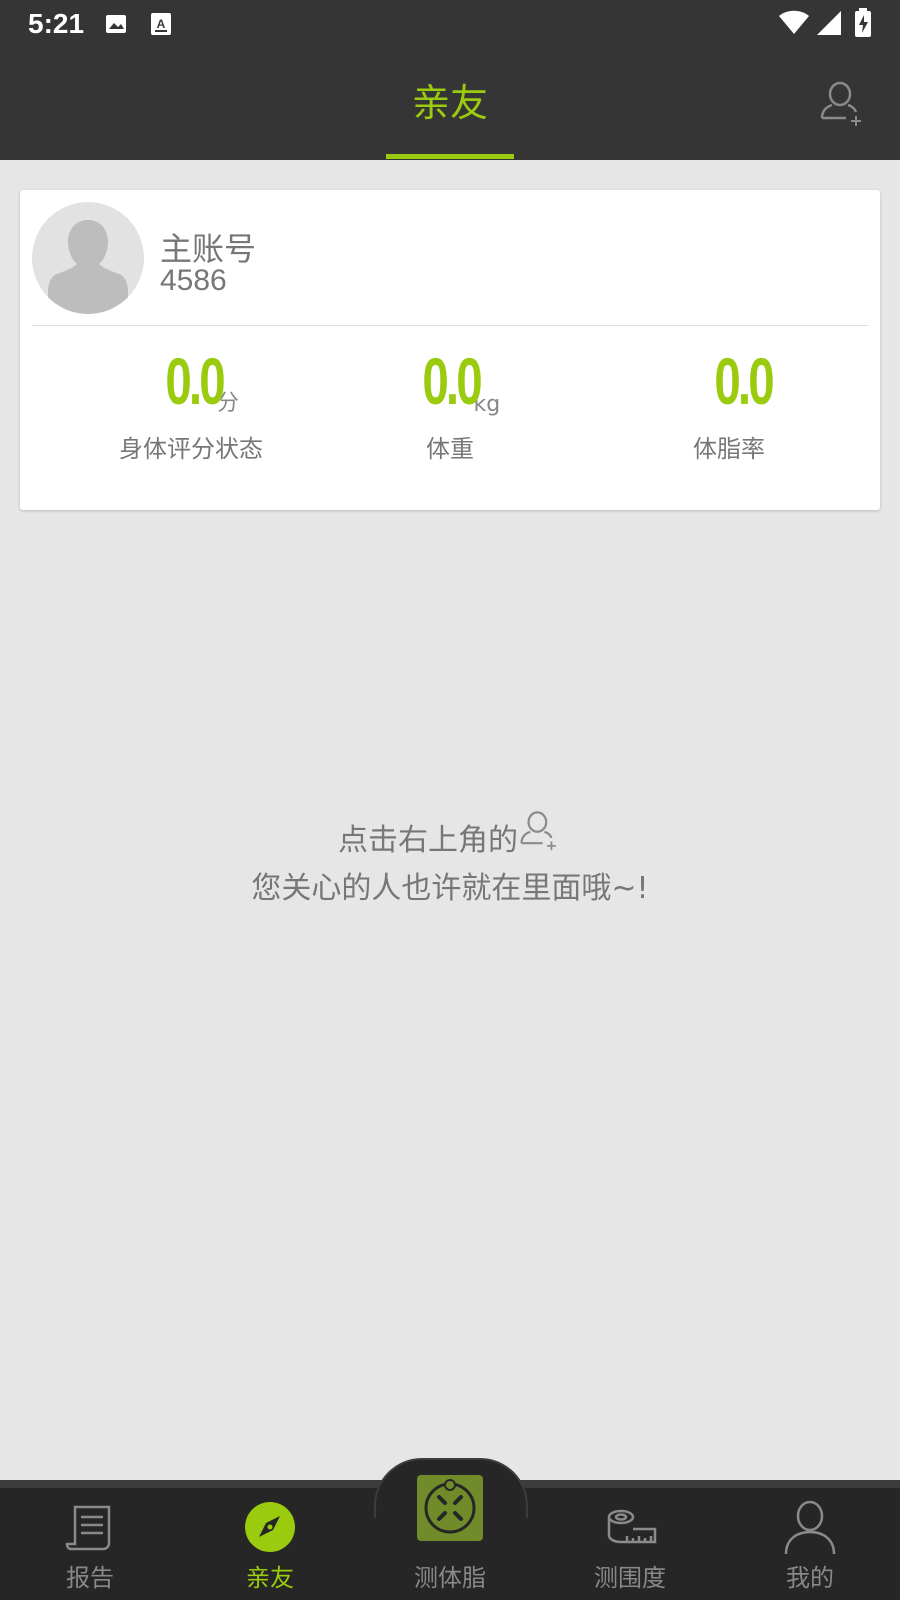 The width and height of the screenshot is (900, 1600). Describe the element at coordinates (88, 1528) in the screenshot. I see `report-icon` at that location.